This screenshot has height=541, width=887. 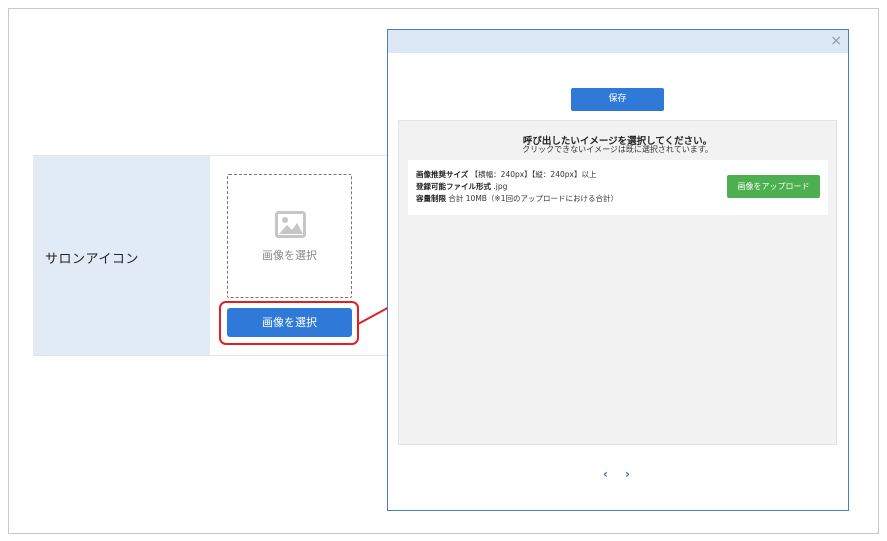 What do you see at coordinates (289, 255) in the screenshot?
I see `image-drop-label: 画像を選択` at bounding box center [289, 255].